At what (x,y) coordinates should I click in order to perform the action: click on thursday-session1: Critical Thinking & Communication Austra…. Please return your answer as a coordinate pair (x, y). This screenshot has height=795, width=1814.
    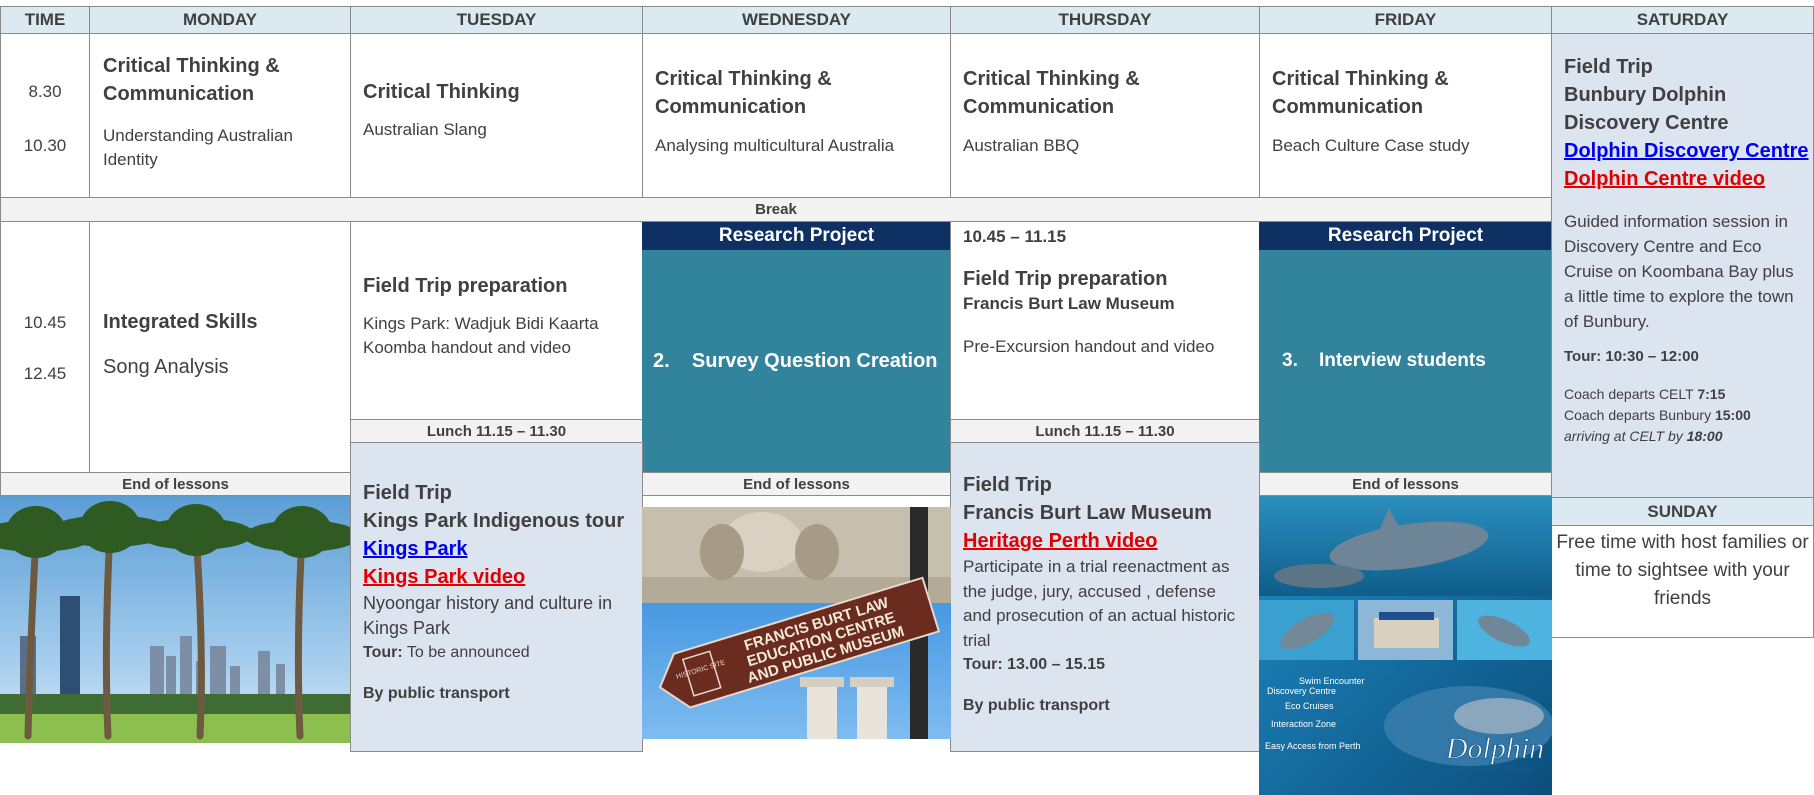
    Looking at the image, I should click on (1105, 115).